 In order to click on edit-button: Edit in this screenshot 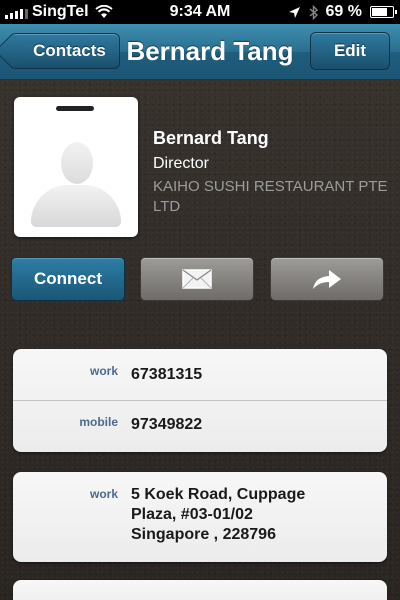, I will do `click(350, 51)`.